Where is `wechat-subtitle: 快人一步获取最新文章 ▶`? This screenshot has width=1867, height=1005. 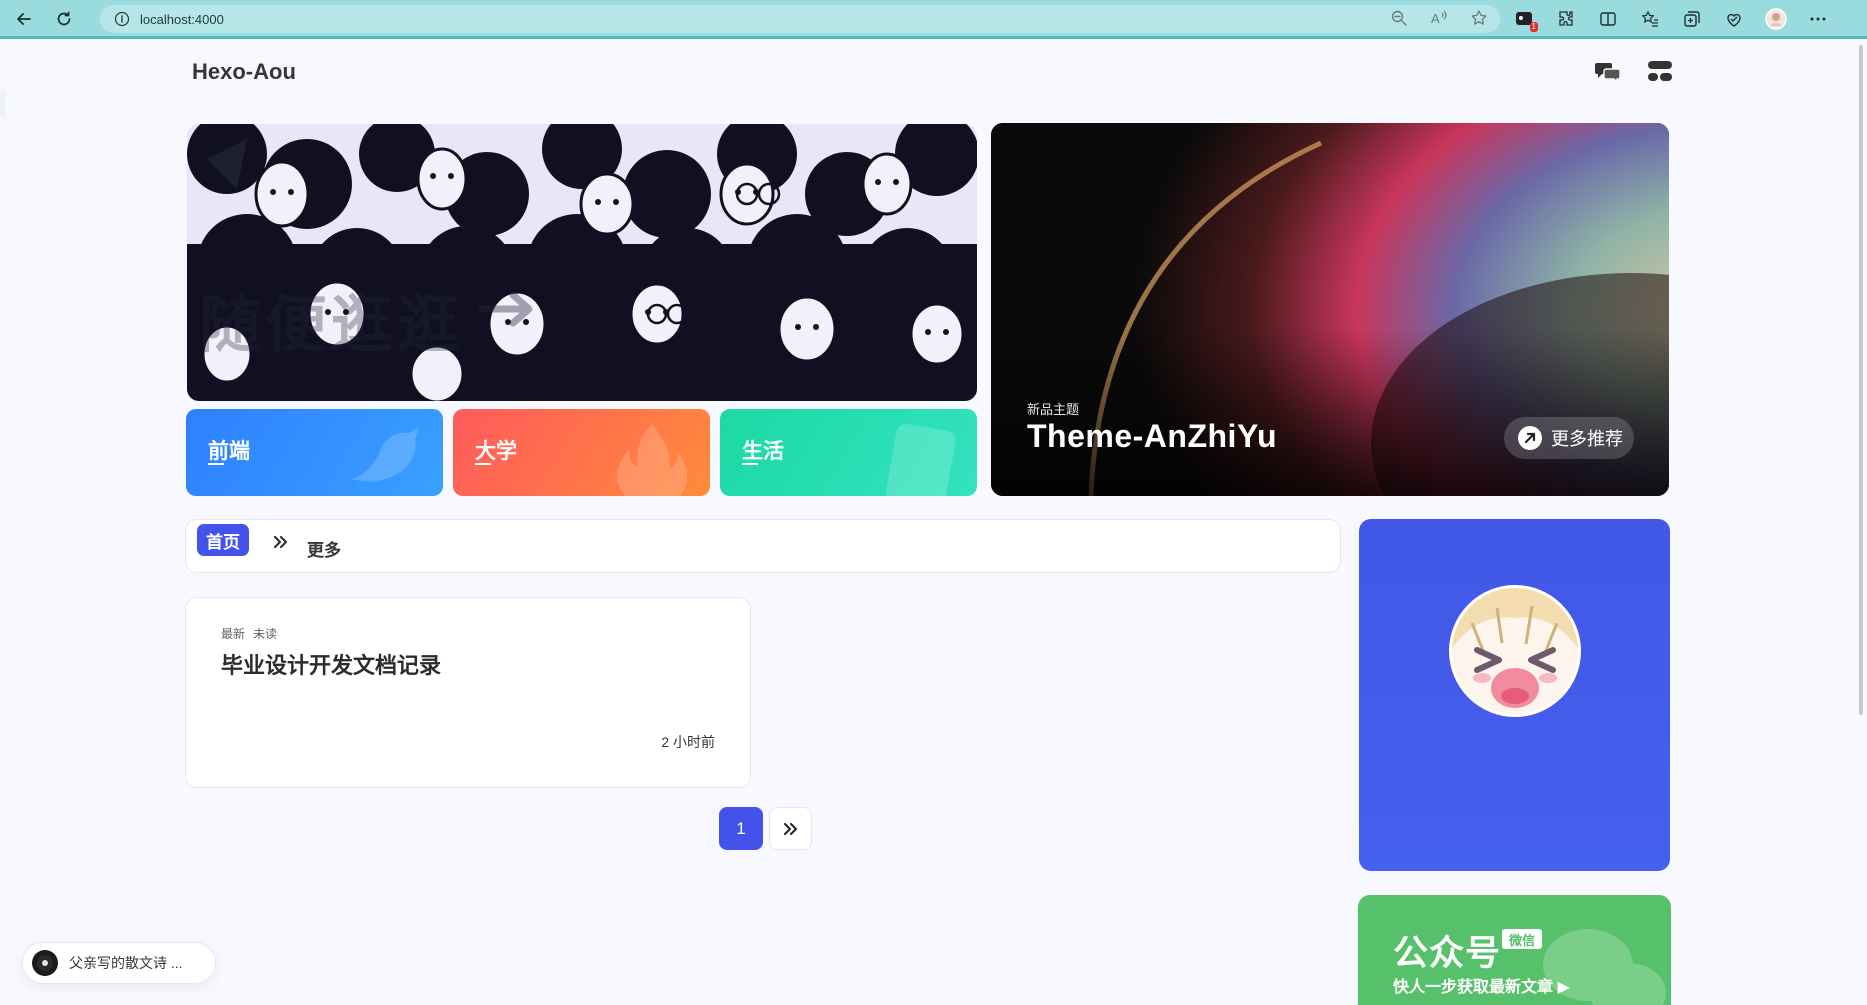
wechat-subtitle: 快人一步获取最新文章 ▶ is located at coordinates (1481, 987).